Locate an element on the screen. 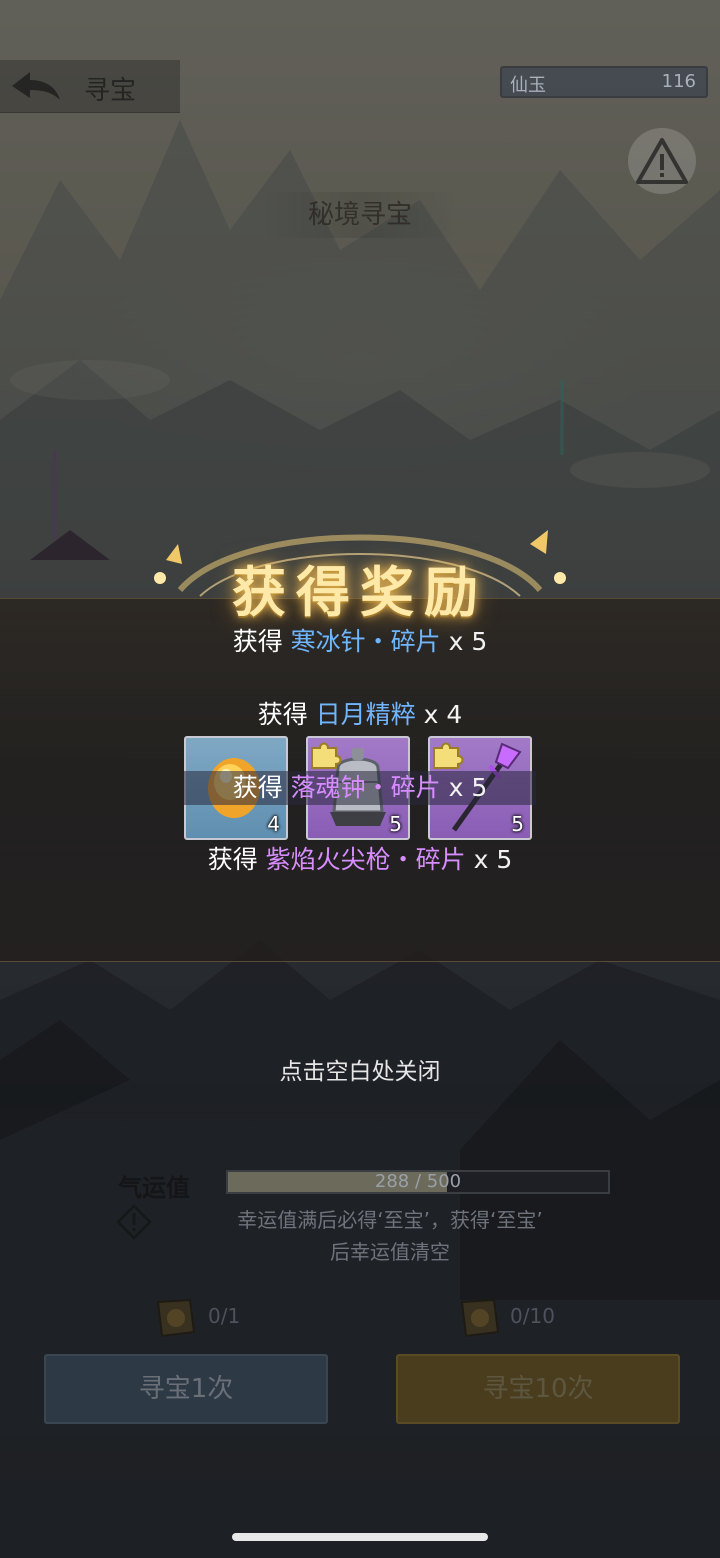  luck-progress-text: 288 / 500 is located at coordinates (418, 1181).